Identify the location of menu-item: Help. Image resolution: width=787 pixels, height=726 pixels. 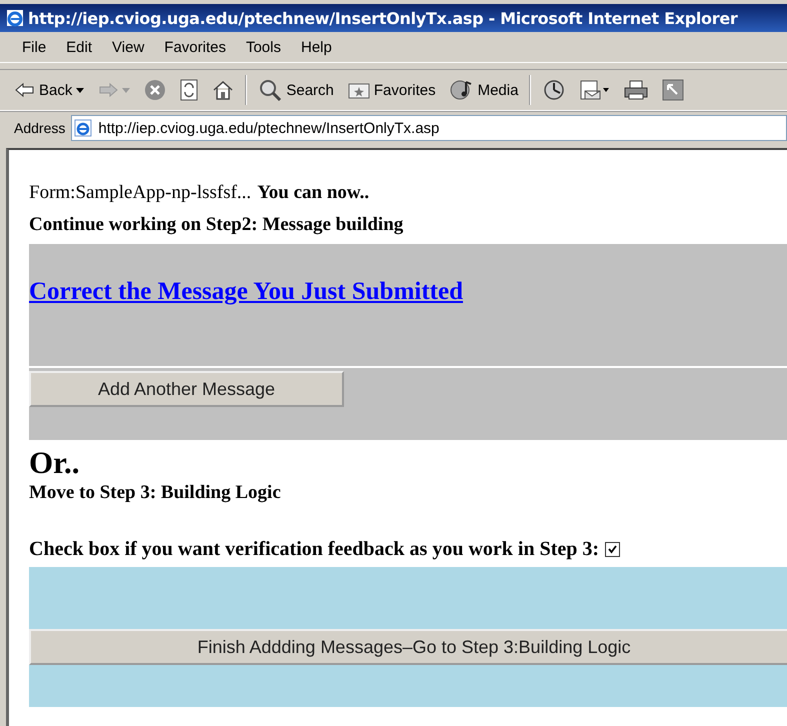
(316, 47).